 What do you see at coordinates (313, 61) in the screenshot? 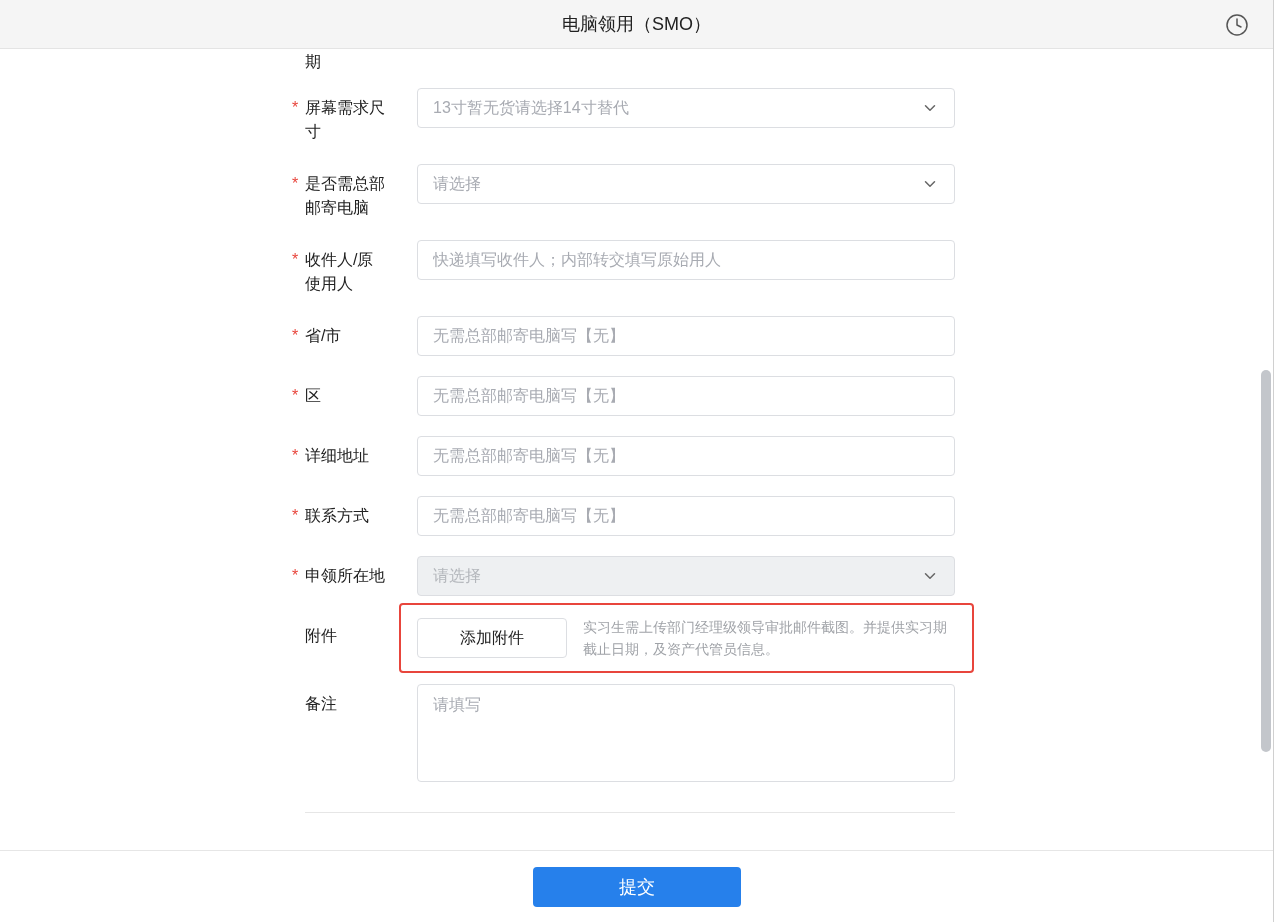
I see `field-label: 期` at bounding box center [313, 61].